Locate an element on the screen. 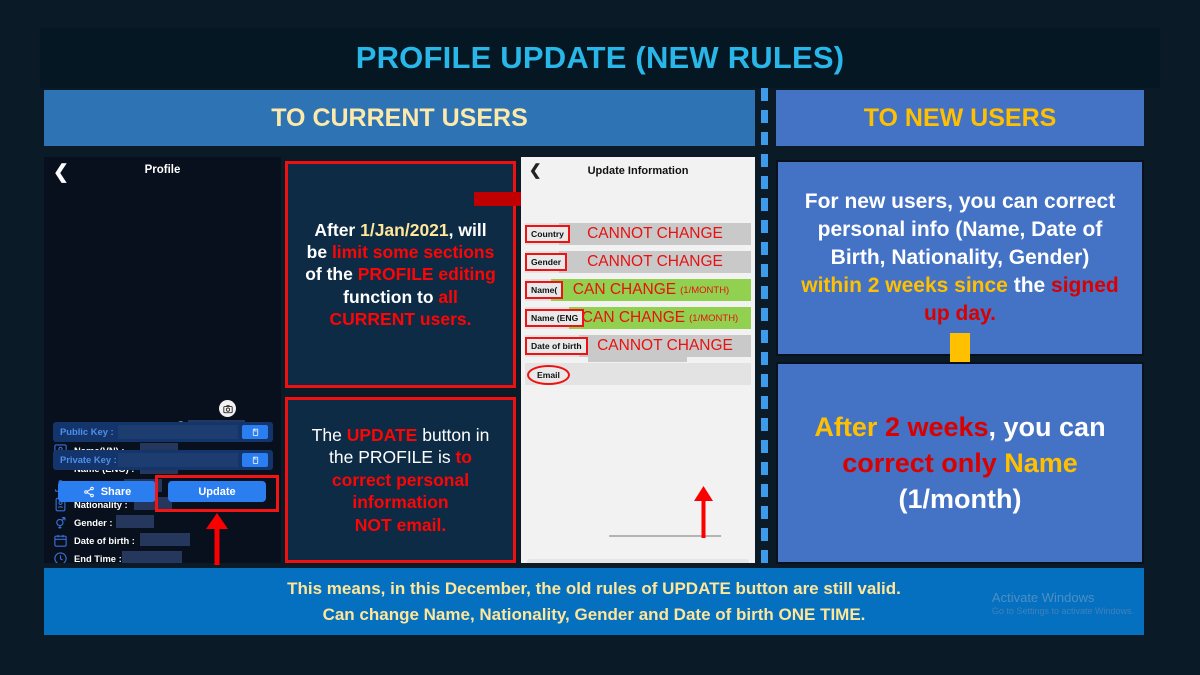 The width and height of the screenshot is (1200, 675). nc2-l2a: the PROFILE is is located at coordinates (392, 457).